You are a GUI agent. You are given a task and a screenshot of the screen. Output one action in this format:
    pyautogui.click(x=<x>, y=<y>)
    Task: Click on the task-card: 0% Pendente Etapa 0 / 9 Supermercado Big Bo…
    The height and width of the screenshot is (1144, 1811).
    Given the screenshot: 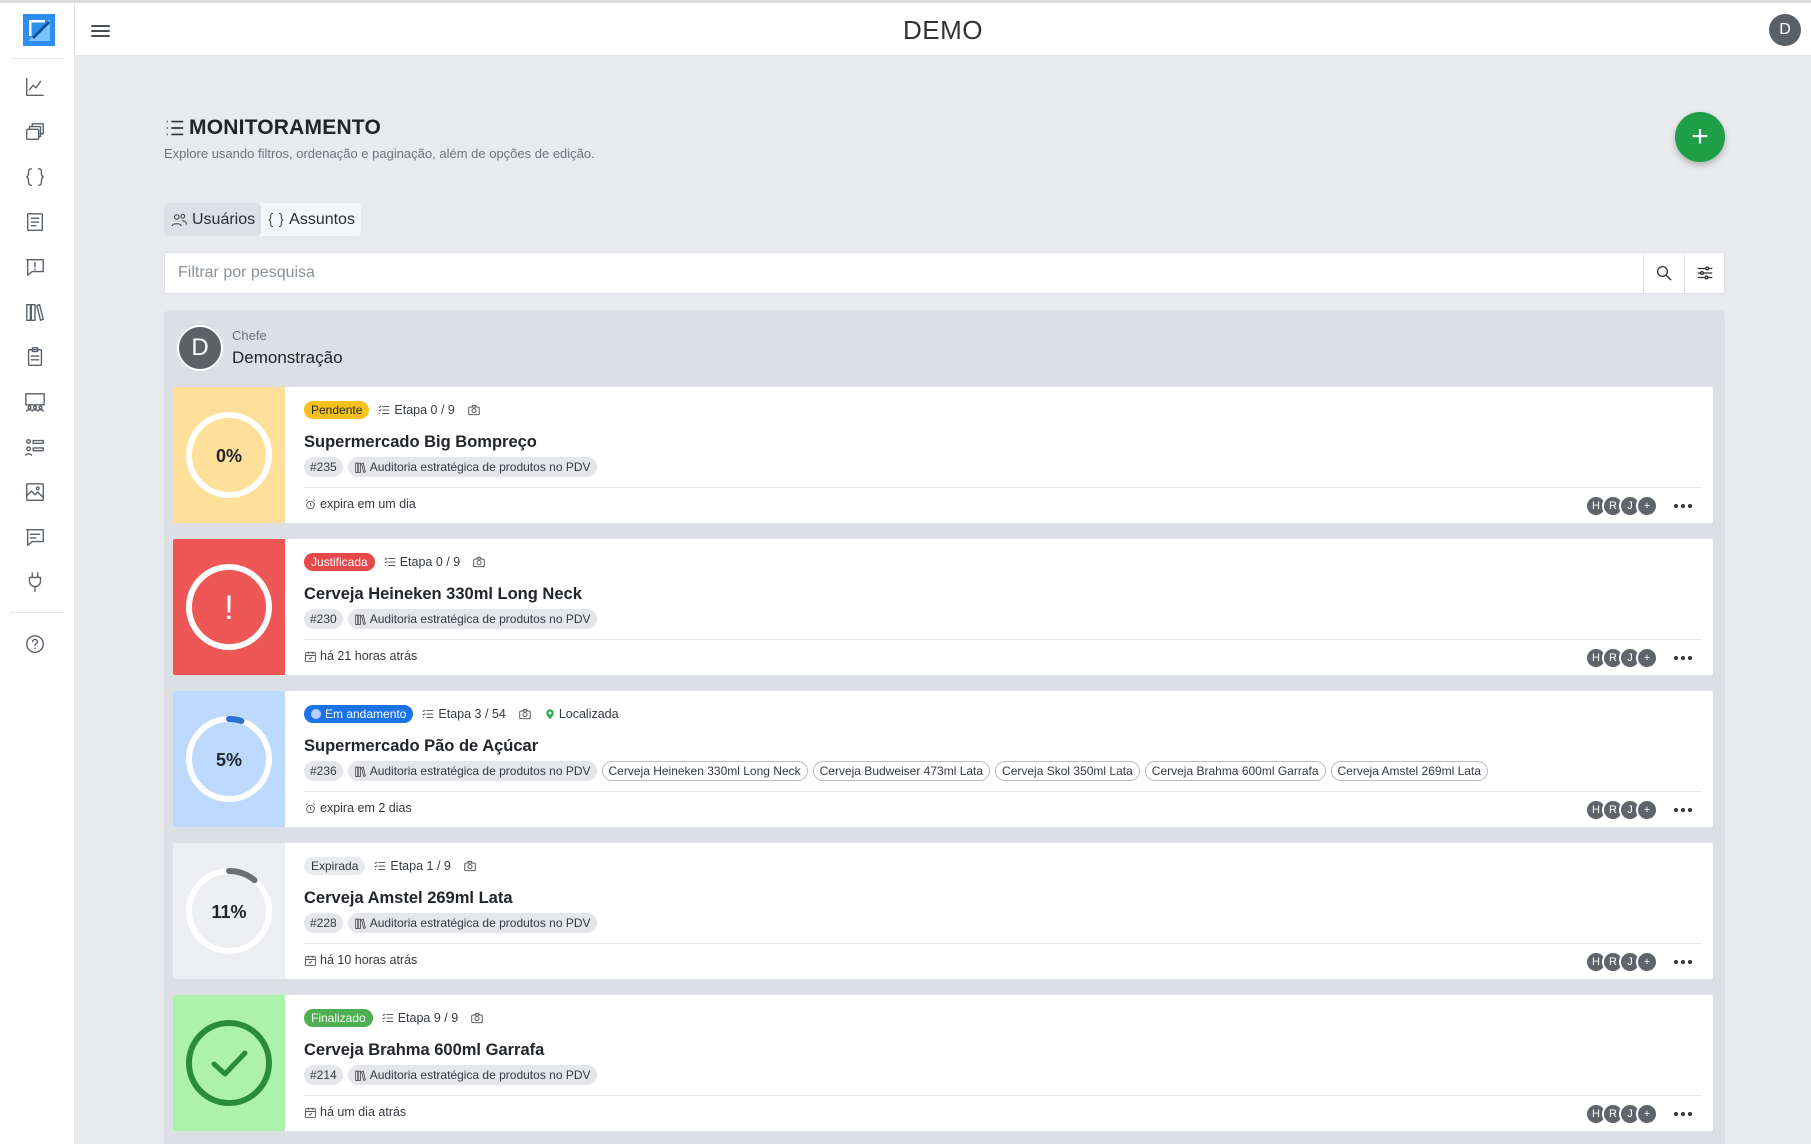 What is the action you would take?
    pyautogui.click(x=943, y=455)
    